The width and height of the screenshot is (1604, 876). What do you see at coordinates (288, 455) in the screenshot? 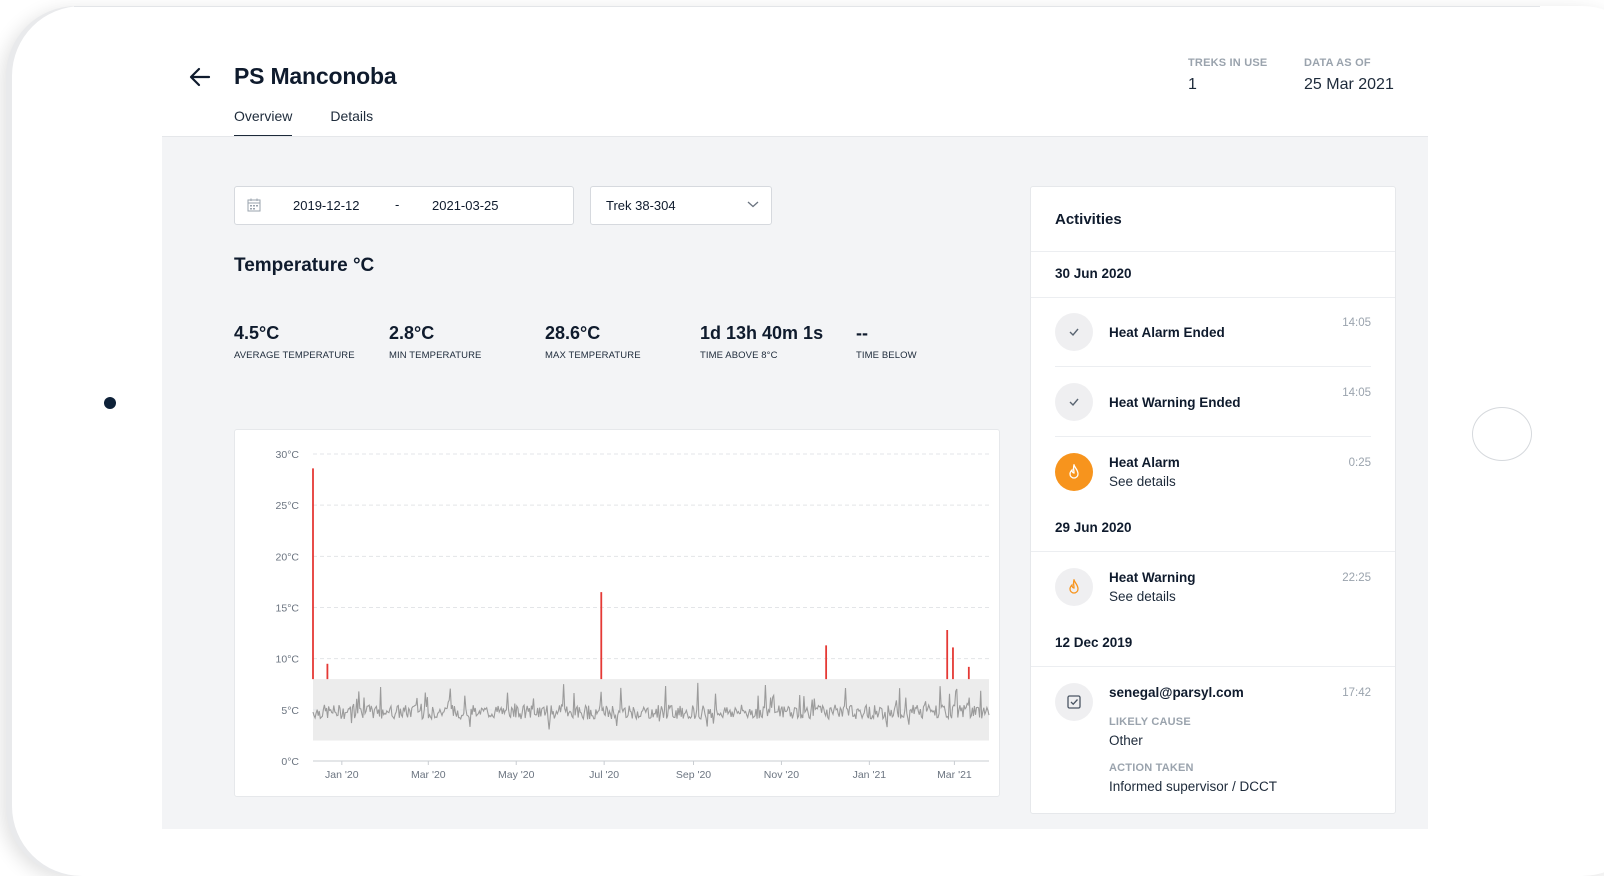
I see `y-tick-label: 30°C` at bounding box center [288, 455].